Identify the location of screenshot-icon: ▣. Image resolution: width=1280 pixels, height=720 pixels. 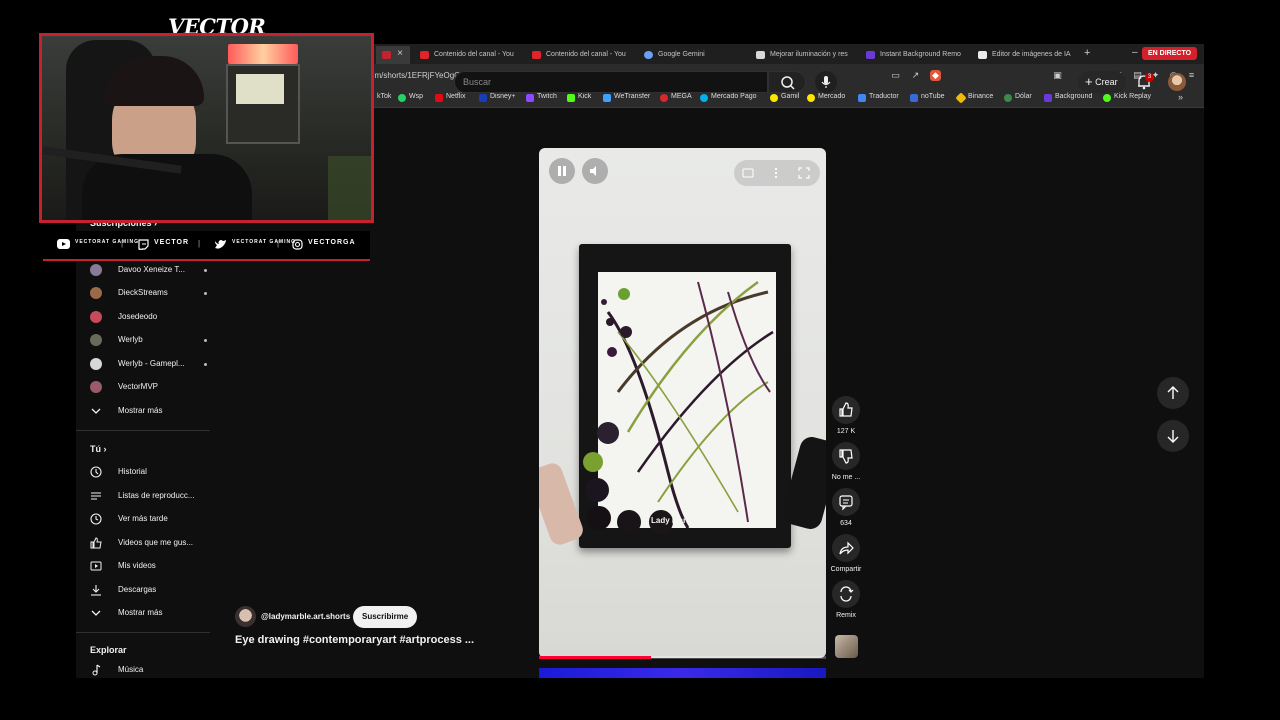
(1057, 75).